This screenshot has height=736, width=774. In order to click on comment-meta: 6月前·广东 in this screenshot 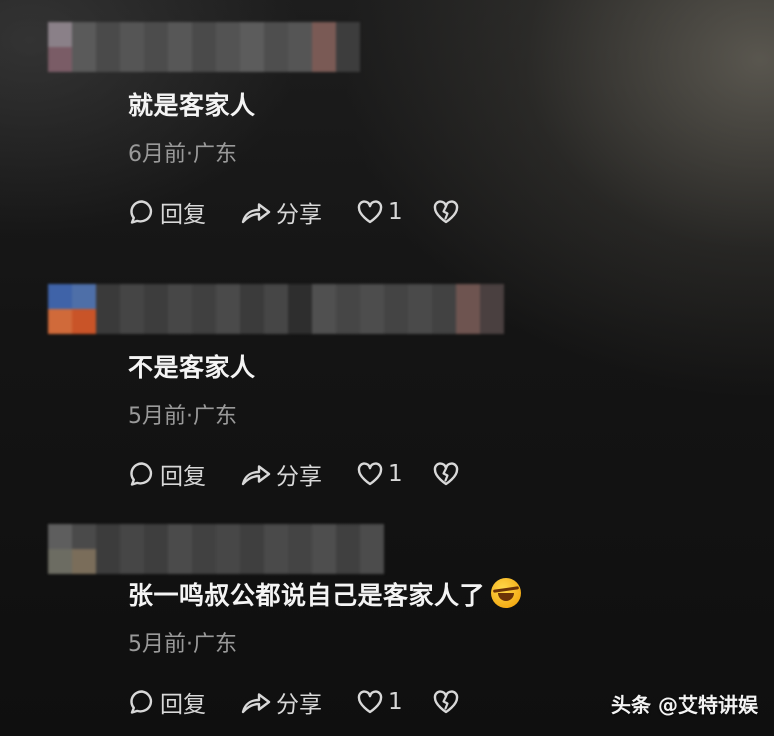, I will do `click(182, 154)`.